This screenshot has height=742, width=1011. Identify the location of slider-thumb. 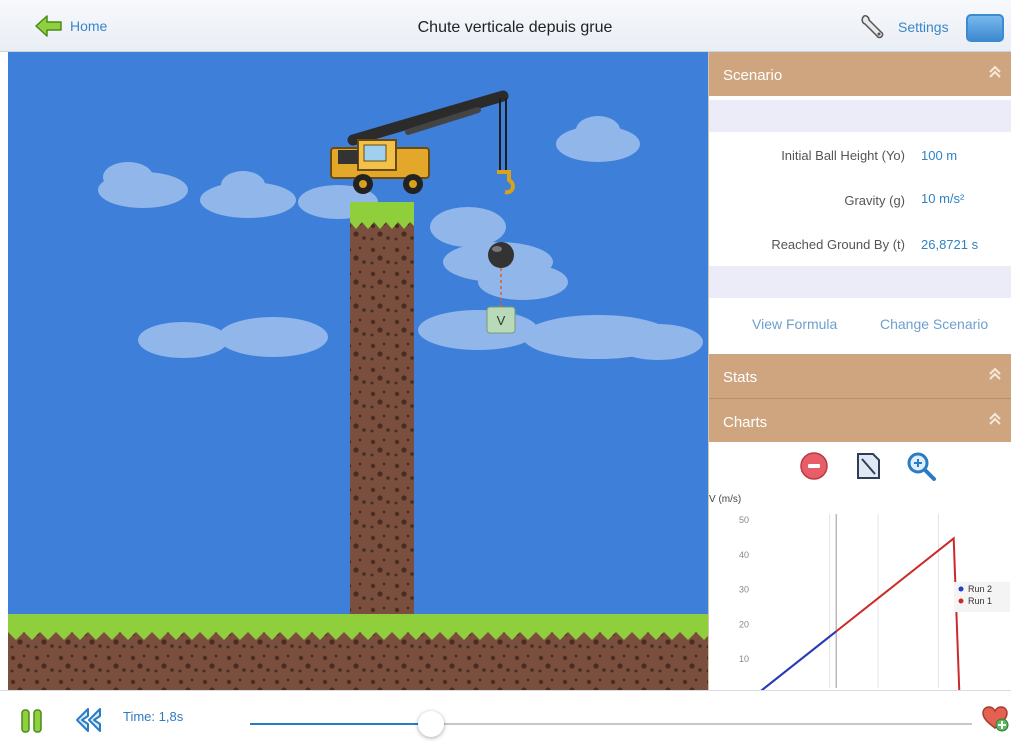
(430, 724).